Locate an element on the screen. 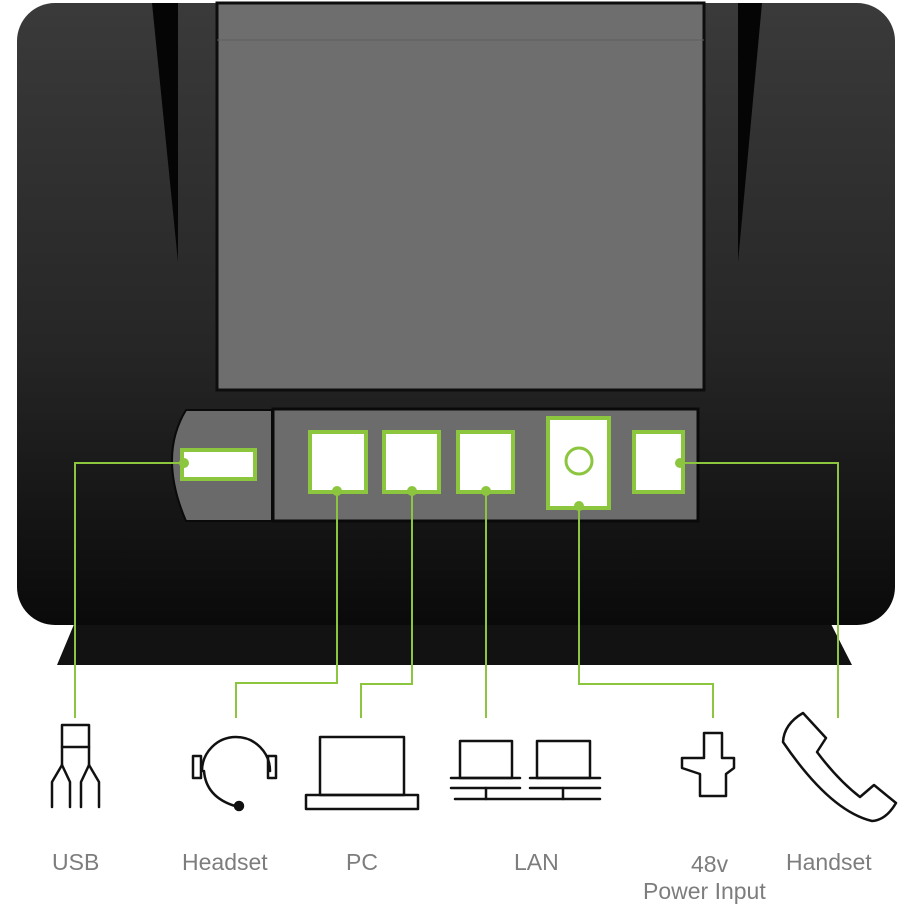  power-connector-dot is located at coordinates (579, 506).